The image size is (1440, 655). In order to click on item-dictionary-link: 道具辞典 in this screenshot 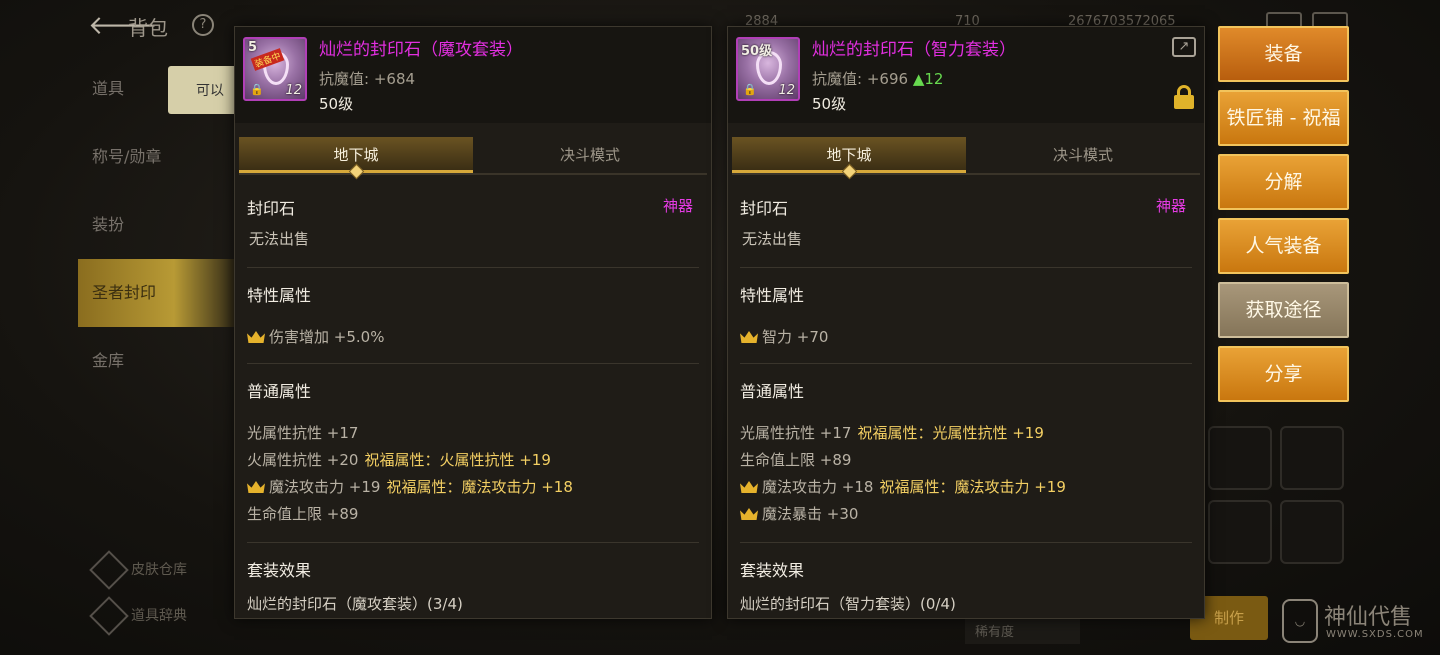, I will do `click(138, 616)`.